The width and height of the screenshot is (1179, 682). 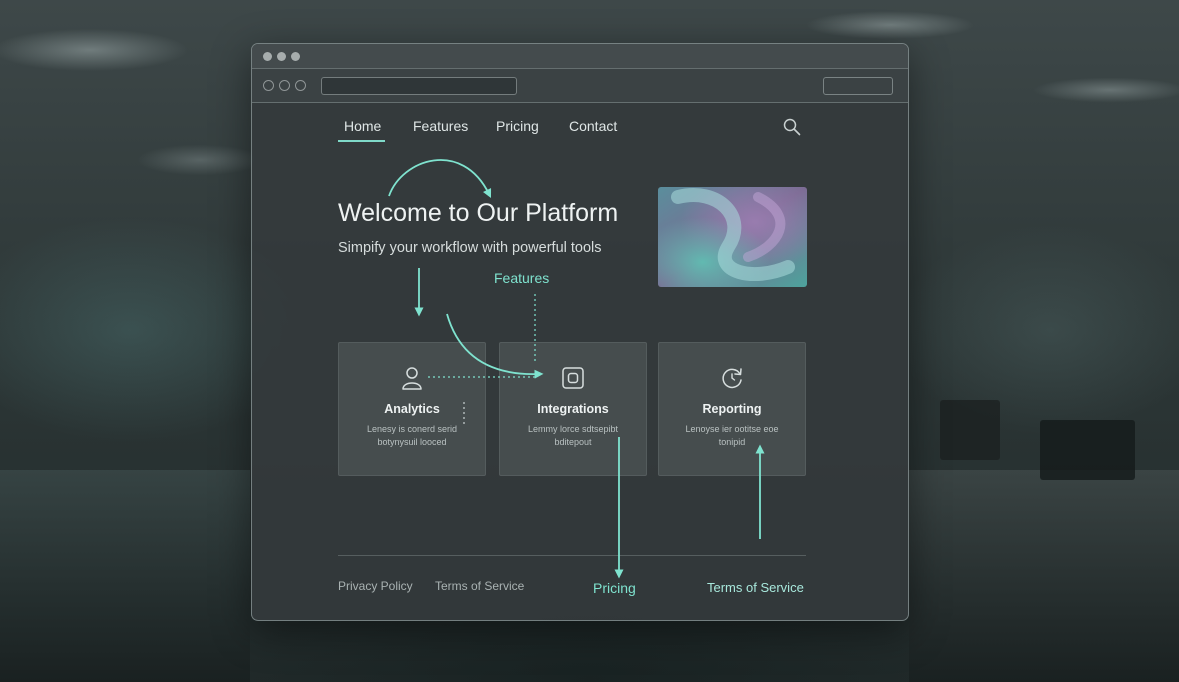 What do you see at coordinates (755, 587) in the screenshot?
I see `annotation-terms: Terms of Service` at bounding box center [755, 587].